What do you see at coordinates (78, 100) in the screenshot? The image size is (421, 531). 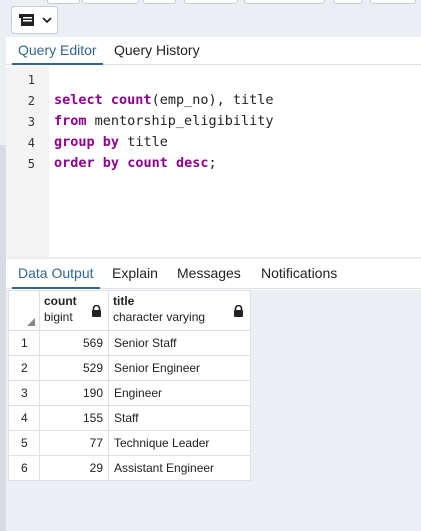 I see `sql-keyword: select` at bounding box center [78, 100].